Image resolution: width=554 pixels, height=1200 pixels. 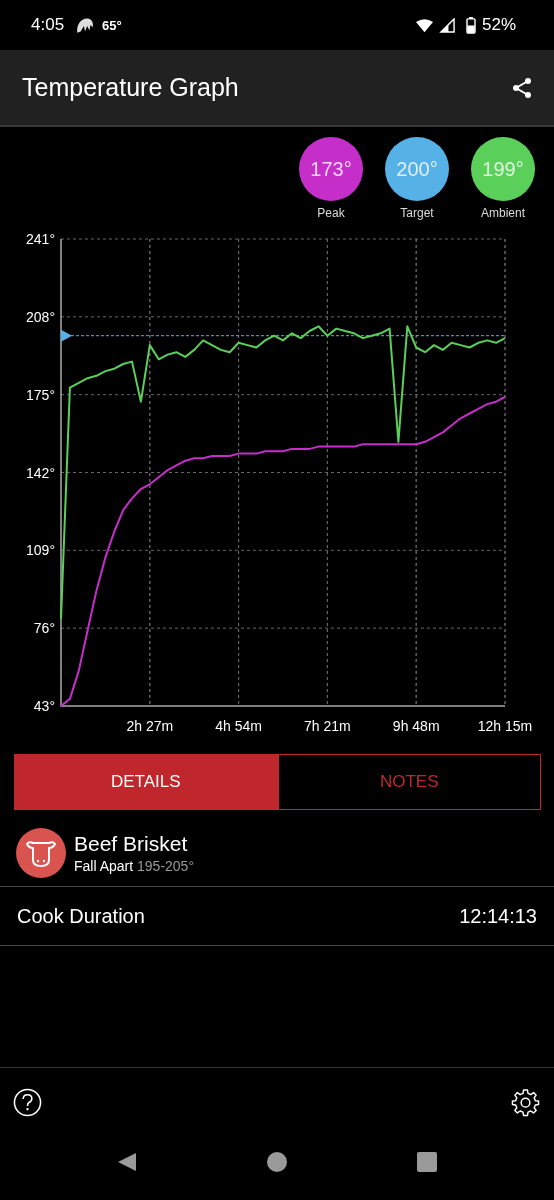 What do you see at coordinates (503, 169) in the screenshot?
I see `reading-circle: 199°` at bounding box center [503, 169].